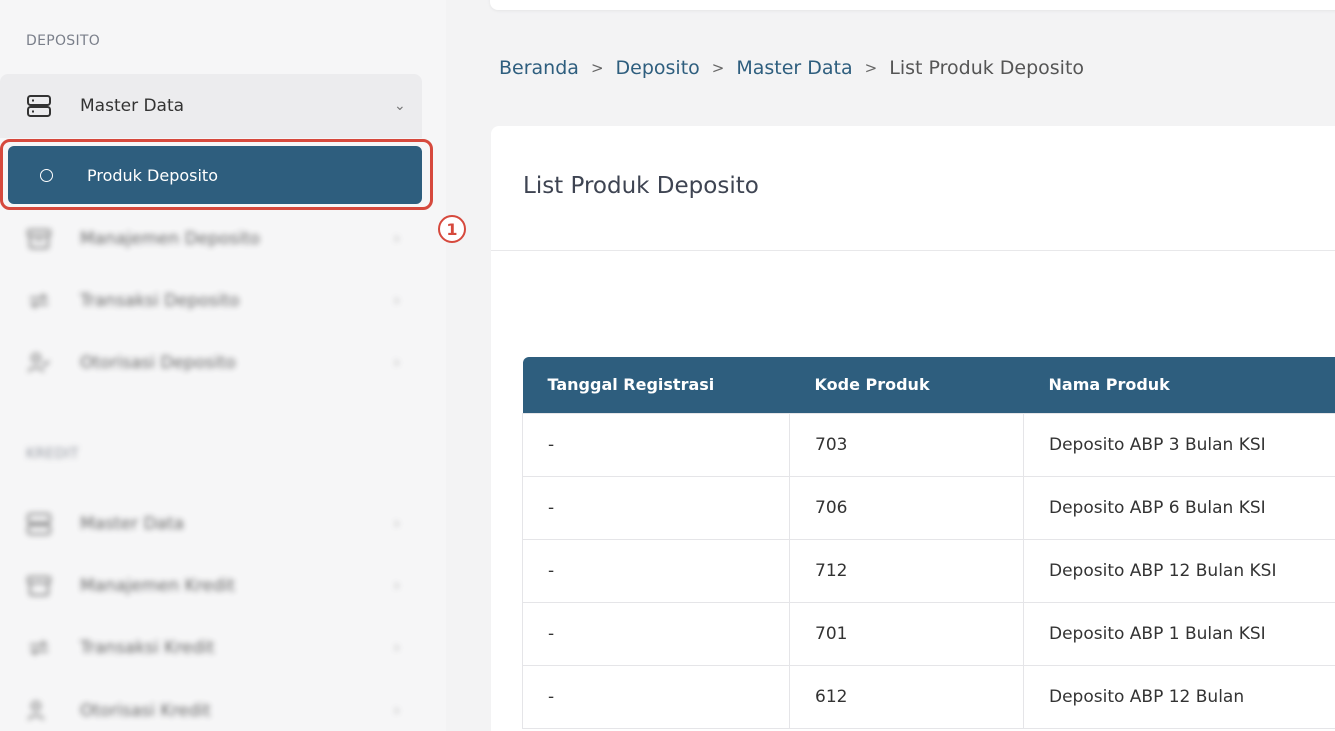 This screenshot has height=731, width=1335. Describe the element at coordinates (1179, 570) in the screenshot. I see `cell-nama: Deposito ABP 12 Bulan KSI` at that location.